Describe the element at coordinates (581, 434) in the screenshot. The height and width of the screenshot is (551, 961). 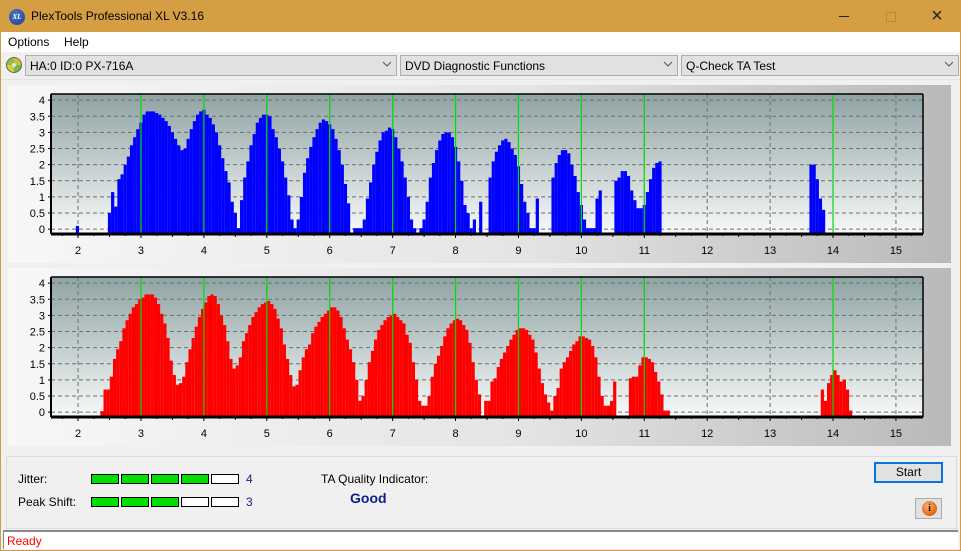
I see `x-tick-label: 10` at that location.